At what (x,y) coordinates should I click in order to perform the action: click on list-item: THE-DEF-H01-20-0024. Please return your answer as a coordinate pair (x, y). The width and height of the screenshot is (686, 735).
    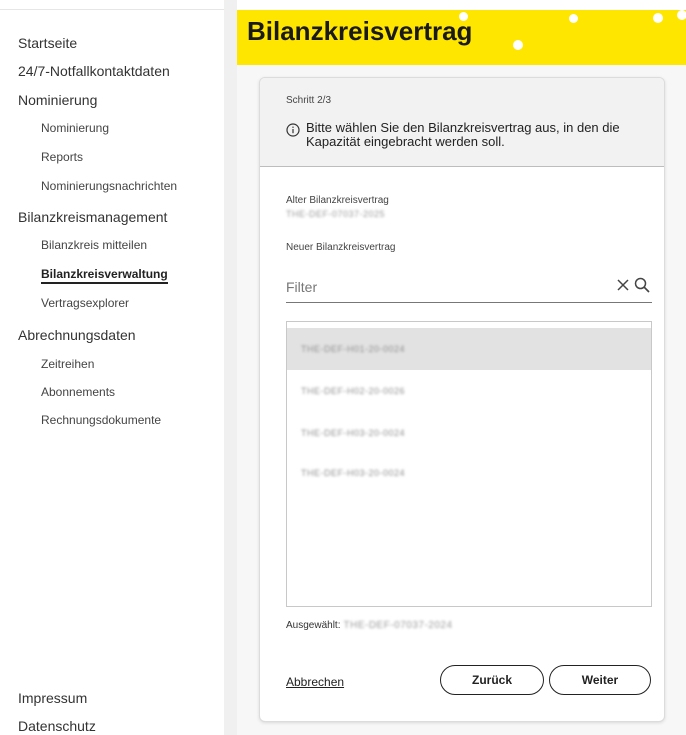
    Looking at the image, I should click on (469, 349).